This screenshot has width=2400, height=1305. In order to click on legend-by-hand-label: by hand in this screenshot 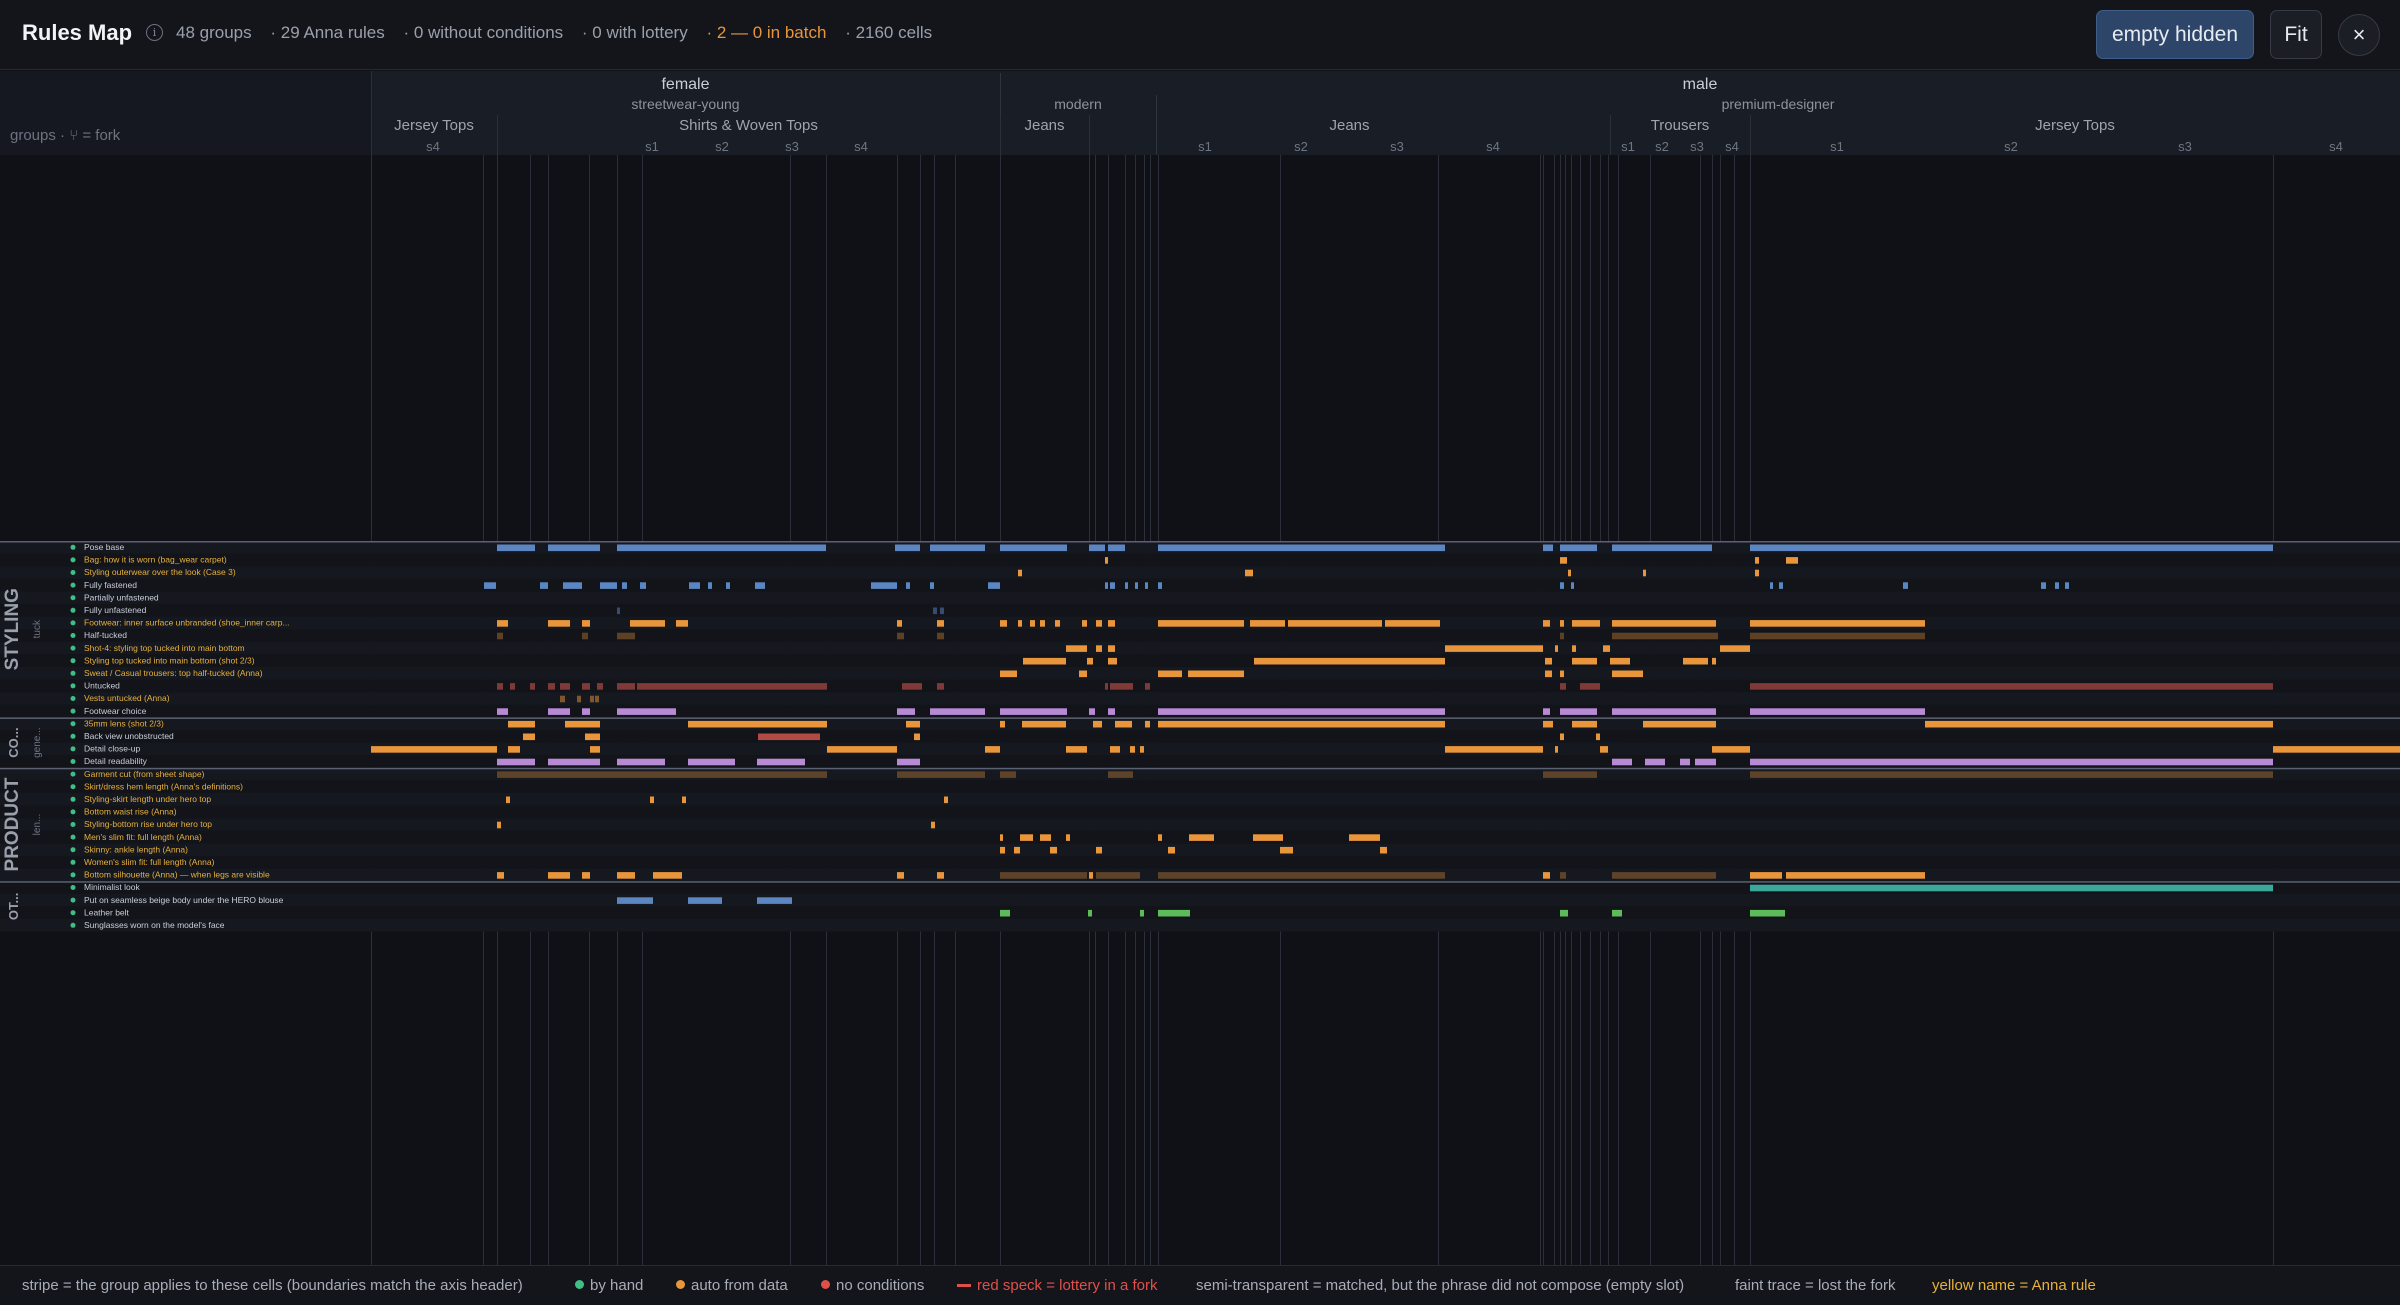, I will do `click(617, 1285)`.